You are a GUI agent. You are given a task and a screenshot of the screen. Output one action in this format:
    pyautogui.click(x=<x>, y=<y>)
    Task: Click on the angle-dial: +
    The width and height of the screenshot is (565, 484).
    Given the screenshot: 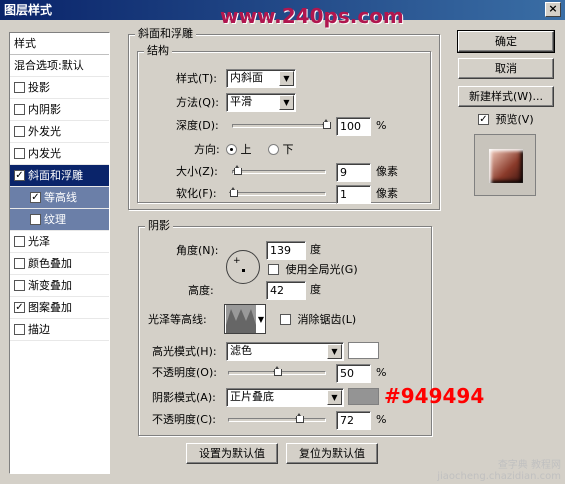 What is the action you would take?
    pyautogui.click(x=243, y=267)
    